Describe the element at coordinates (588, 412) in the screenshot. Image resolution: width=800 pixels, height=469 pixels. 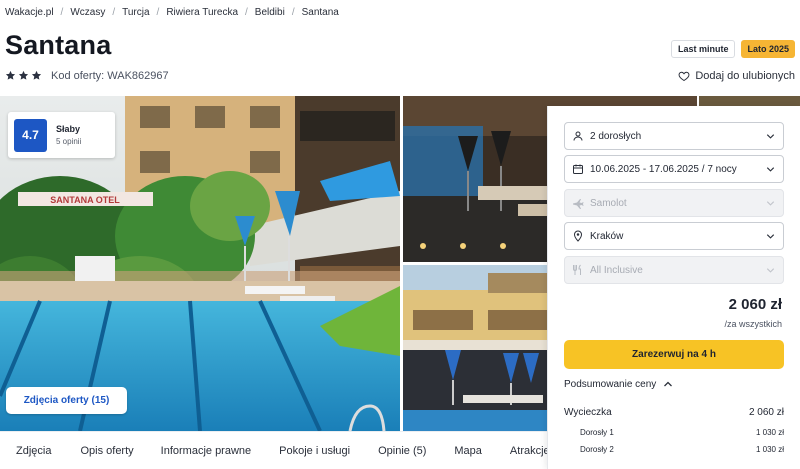
I see `summary-trip-label: Wycieczka` at that location.